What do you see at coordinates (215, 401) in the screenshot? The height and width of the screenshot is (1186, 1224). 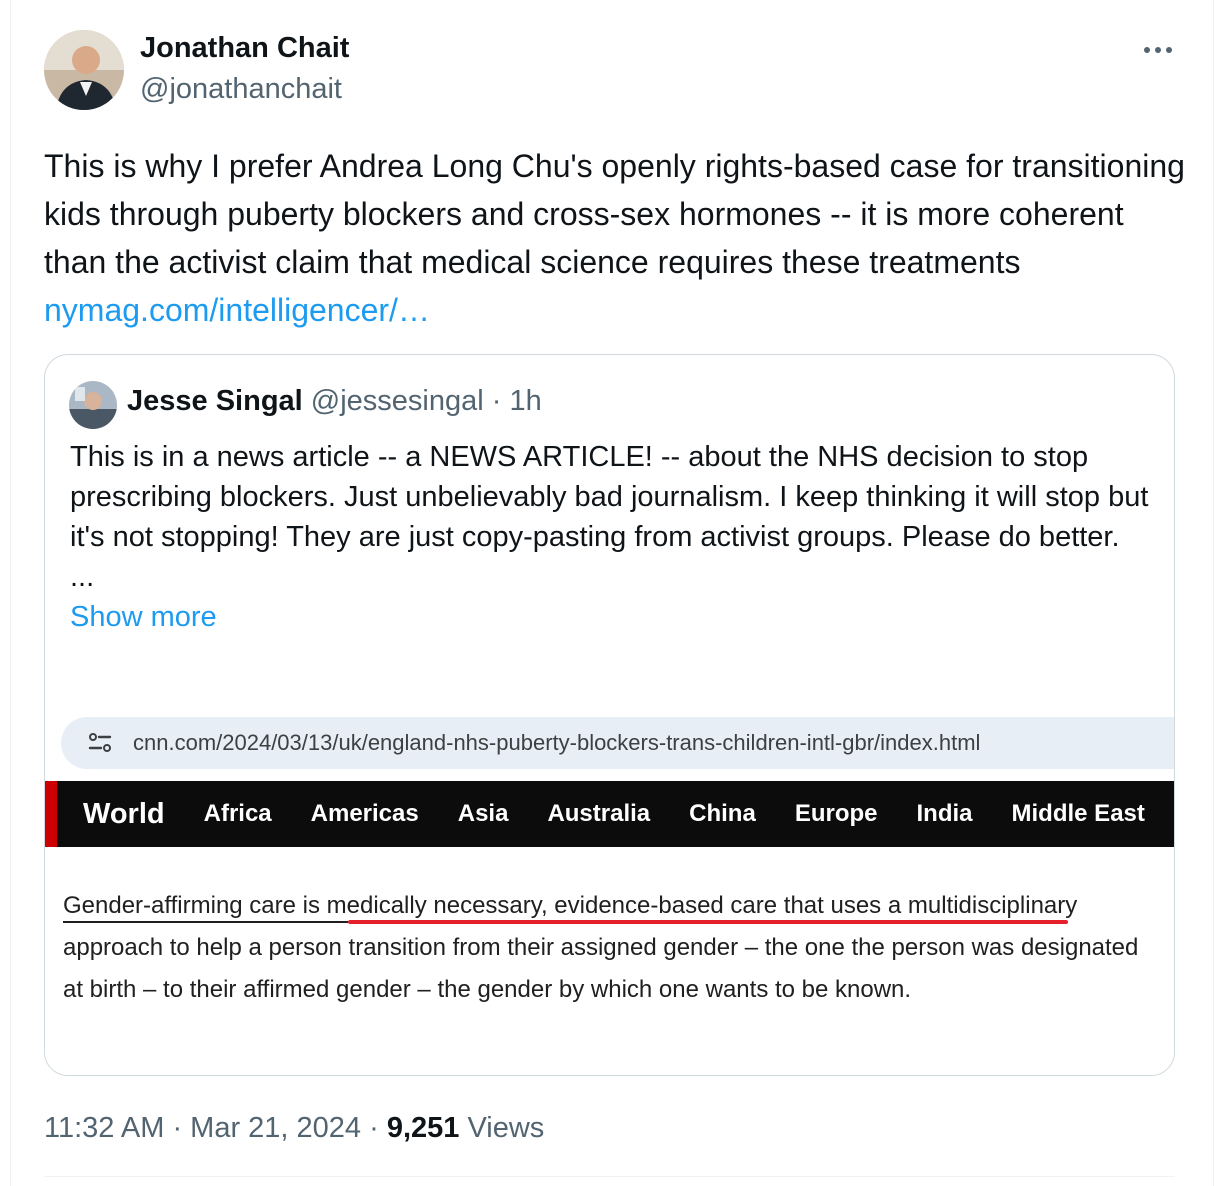 I see `quoted-author-name: Jesse Singal` at bounding box center [215, 401].